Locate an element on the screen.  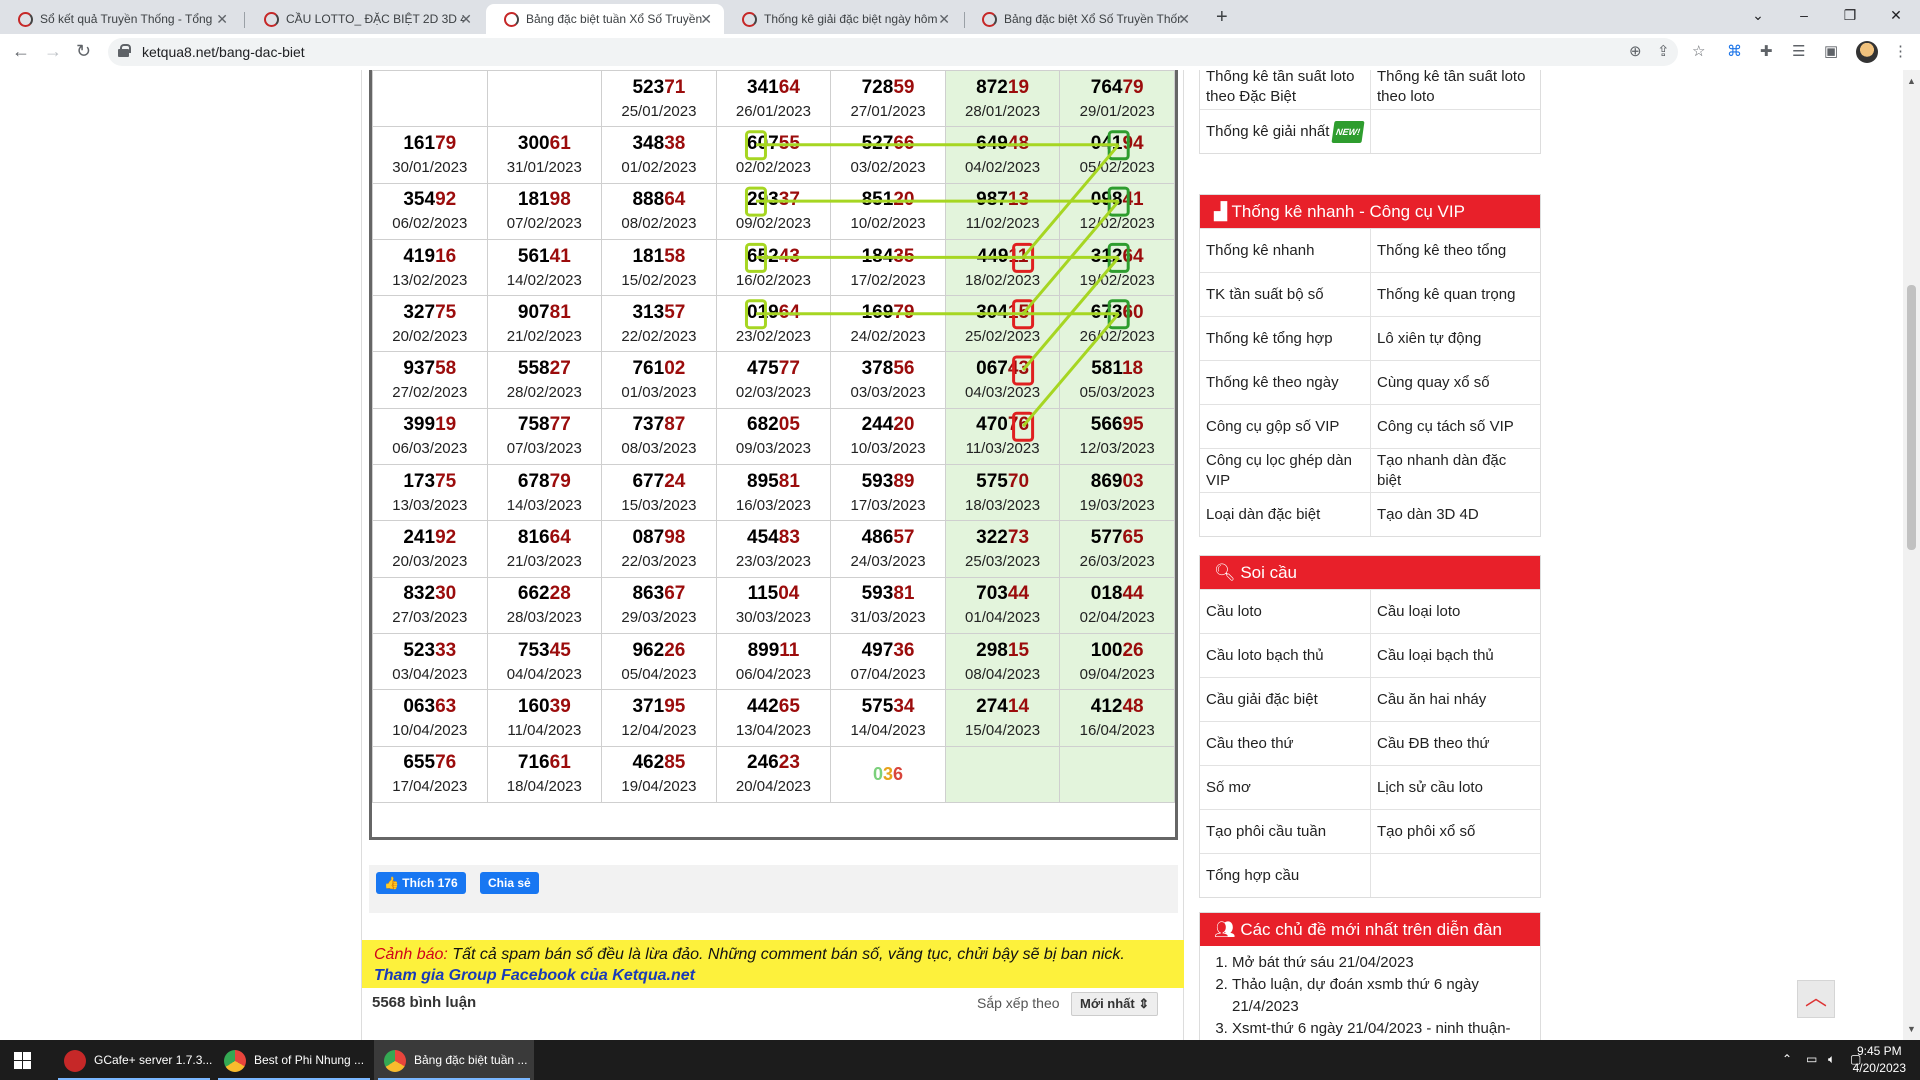
profile-avatar is located at coordinates (1867, 52).